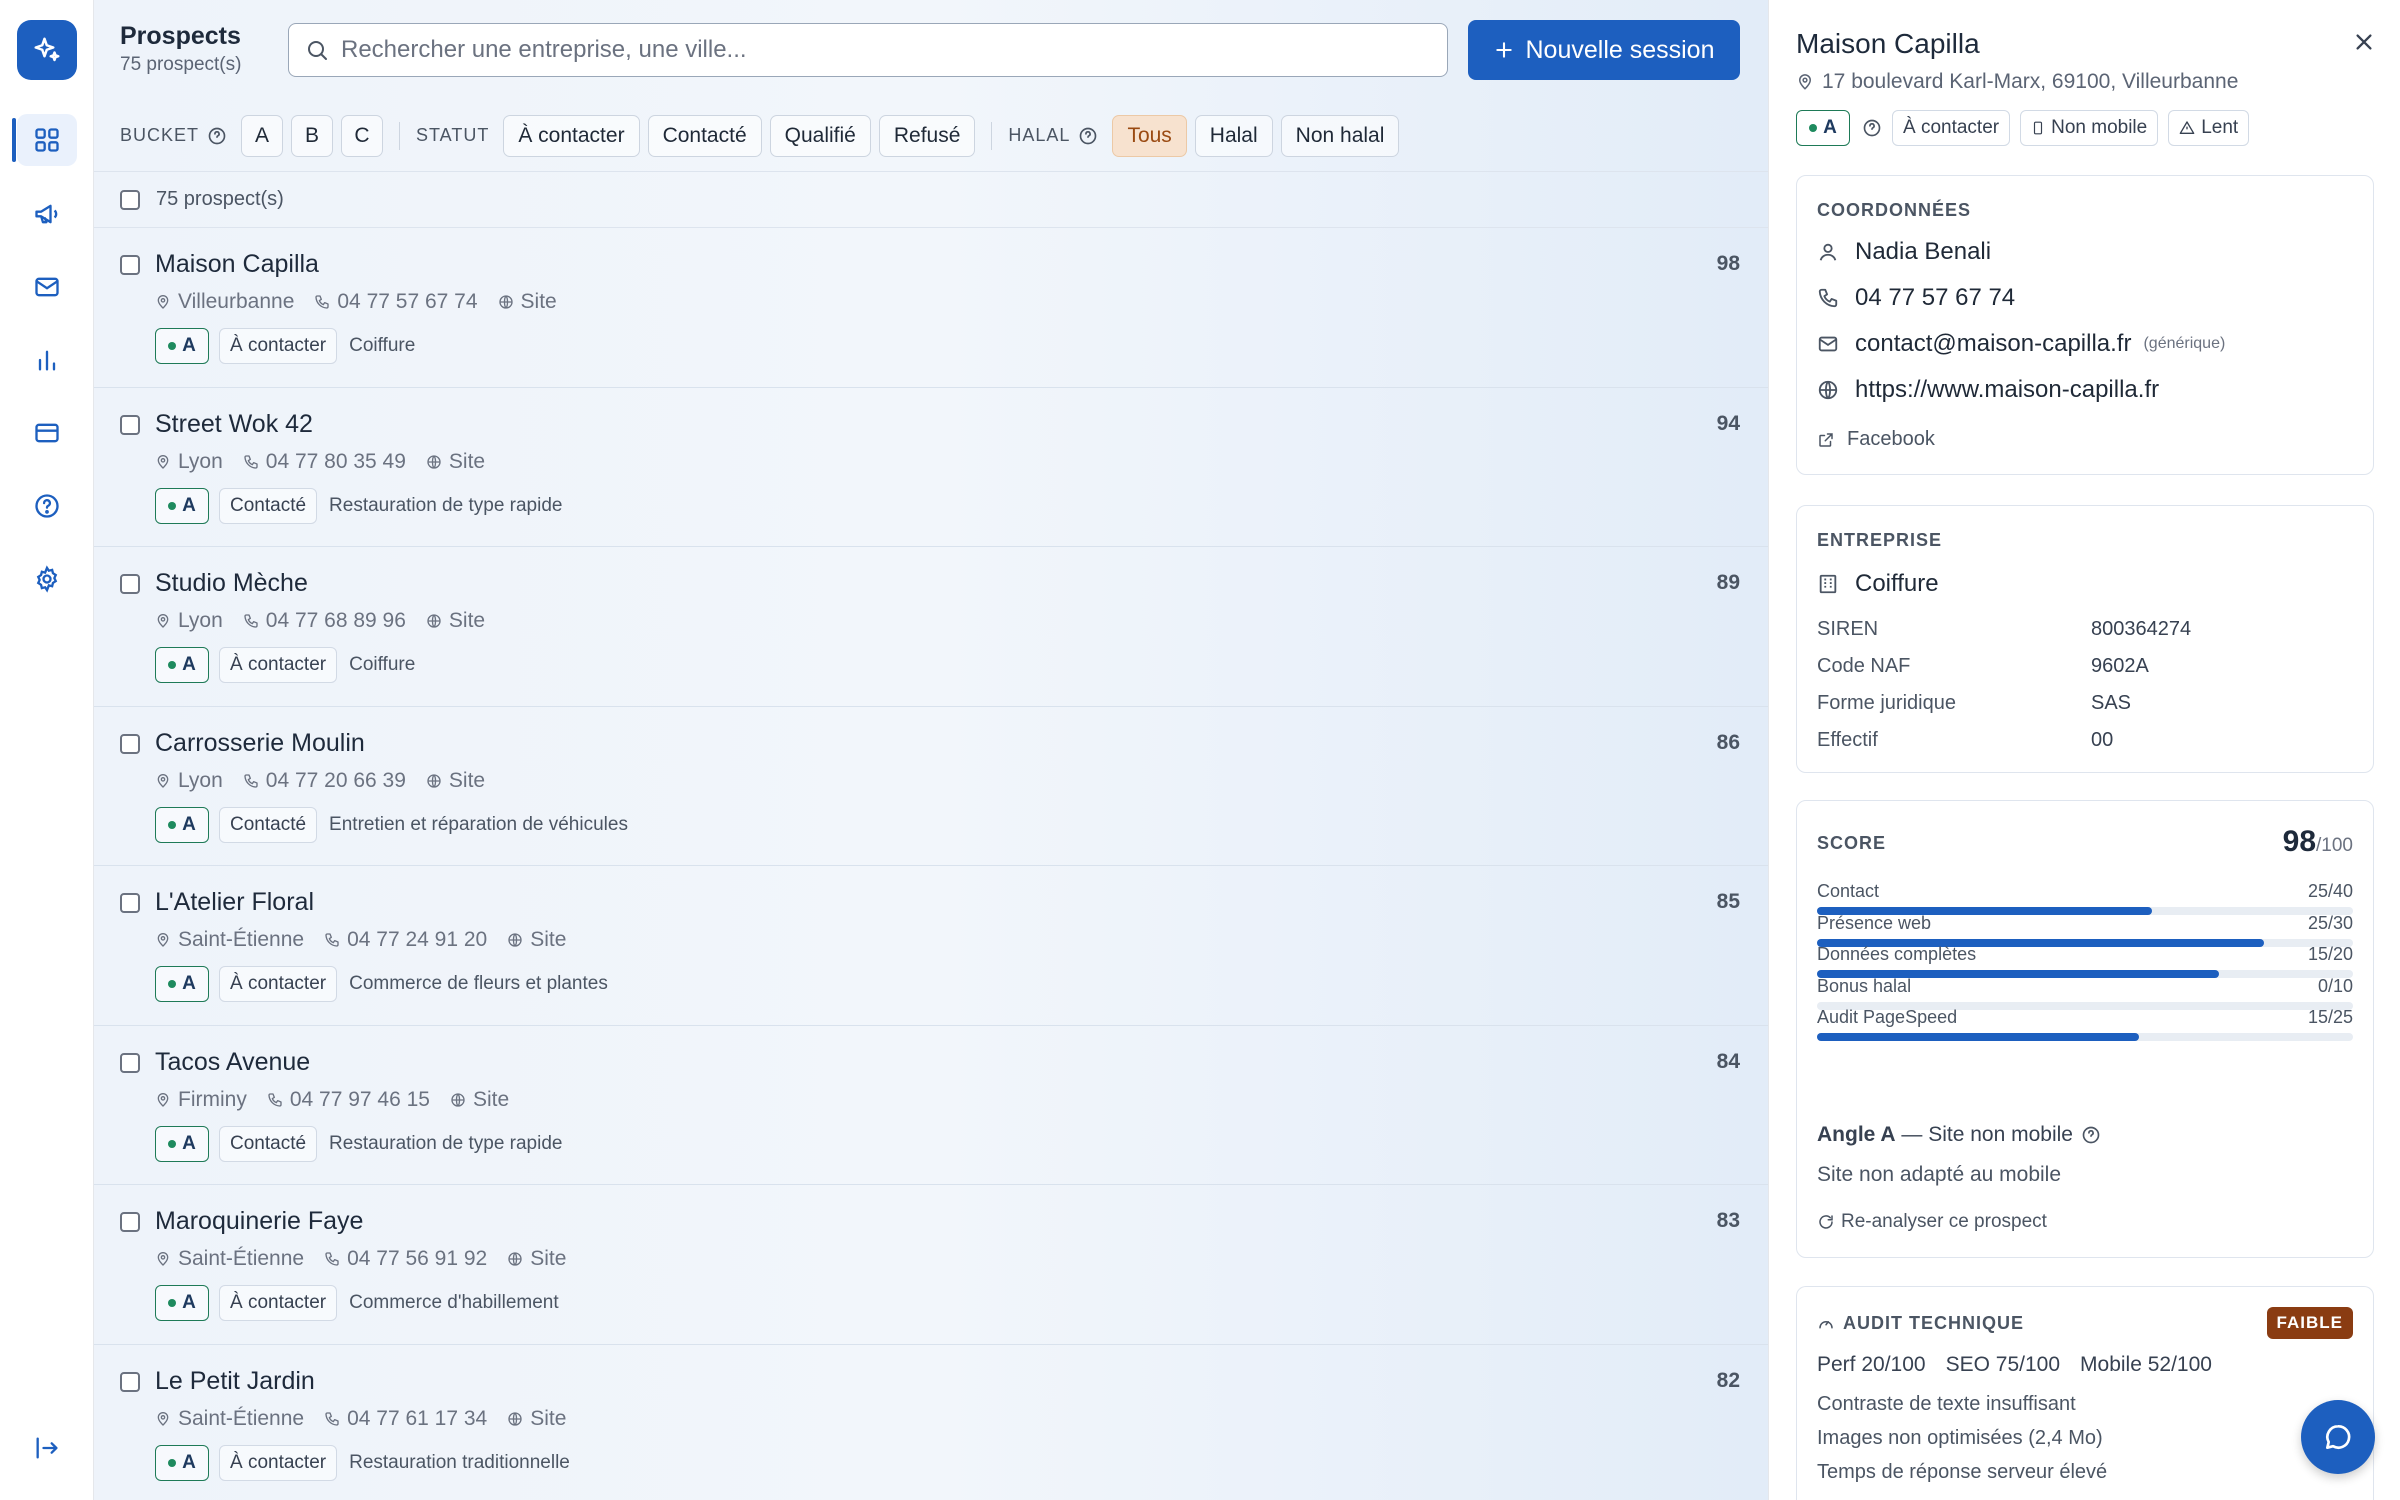 The image size is (2400, 1500). What do you see at coordinates (262, 135) in the screenshot?
I see `bucket-chip-a: A` at bounding box center [262, 135].